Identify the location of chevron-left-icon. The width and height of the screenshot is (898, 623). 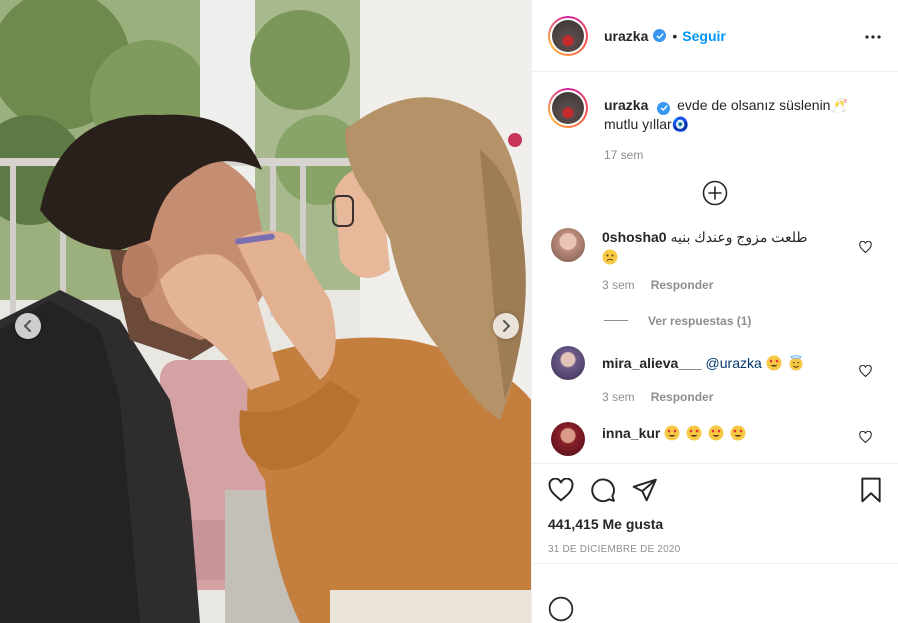
(27, 326).